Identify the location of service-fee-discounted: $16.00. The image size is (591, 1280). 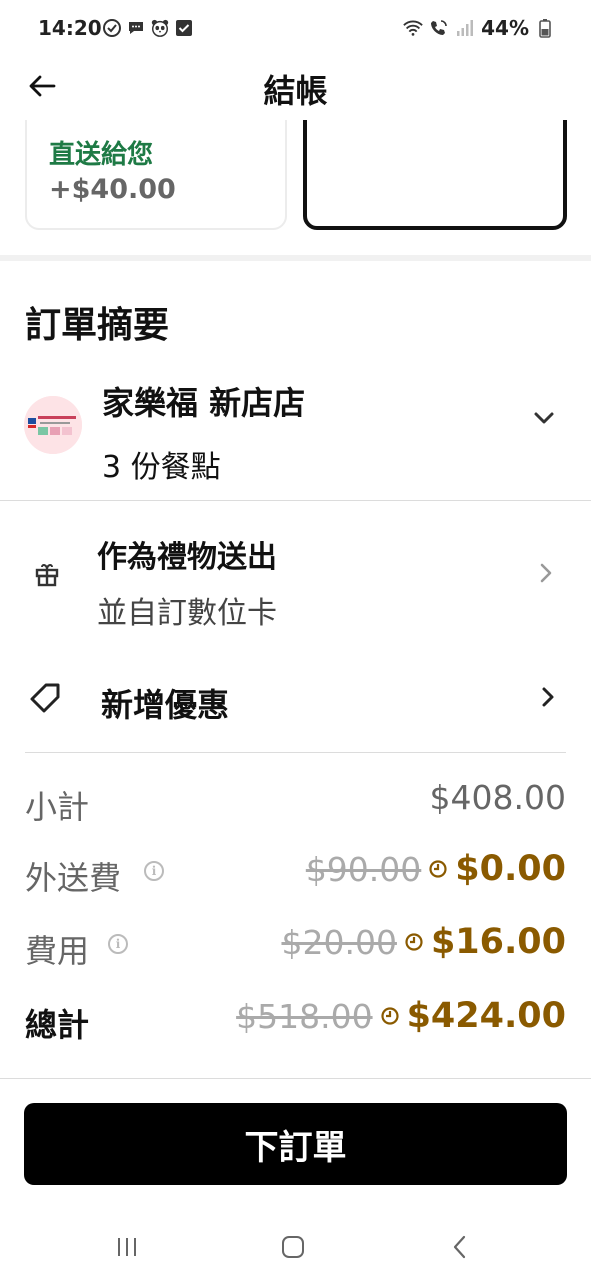
(498, 942).